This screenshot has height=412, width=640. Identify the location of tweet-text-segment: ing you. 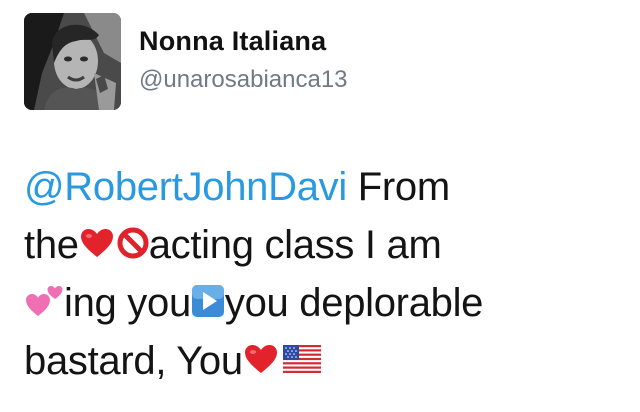
(127, 303).